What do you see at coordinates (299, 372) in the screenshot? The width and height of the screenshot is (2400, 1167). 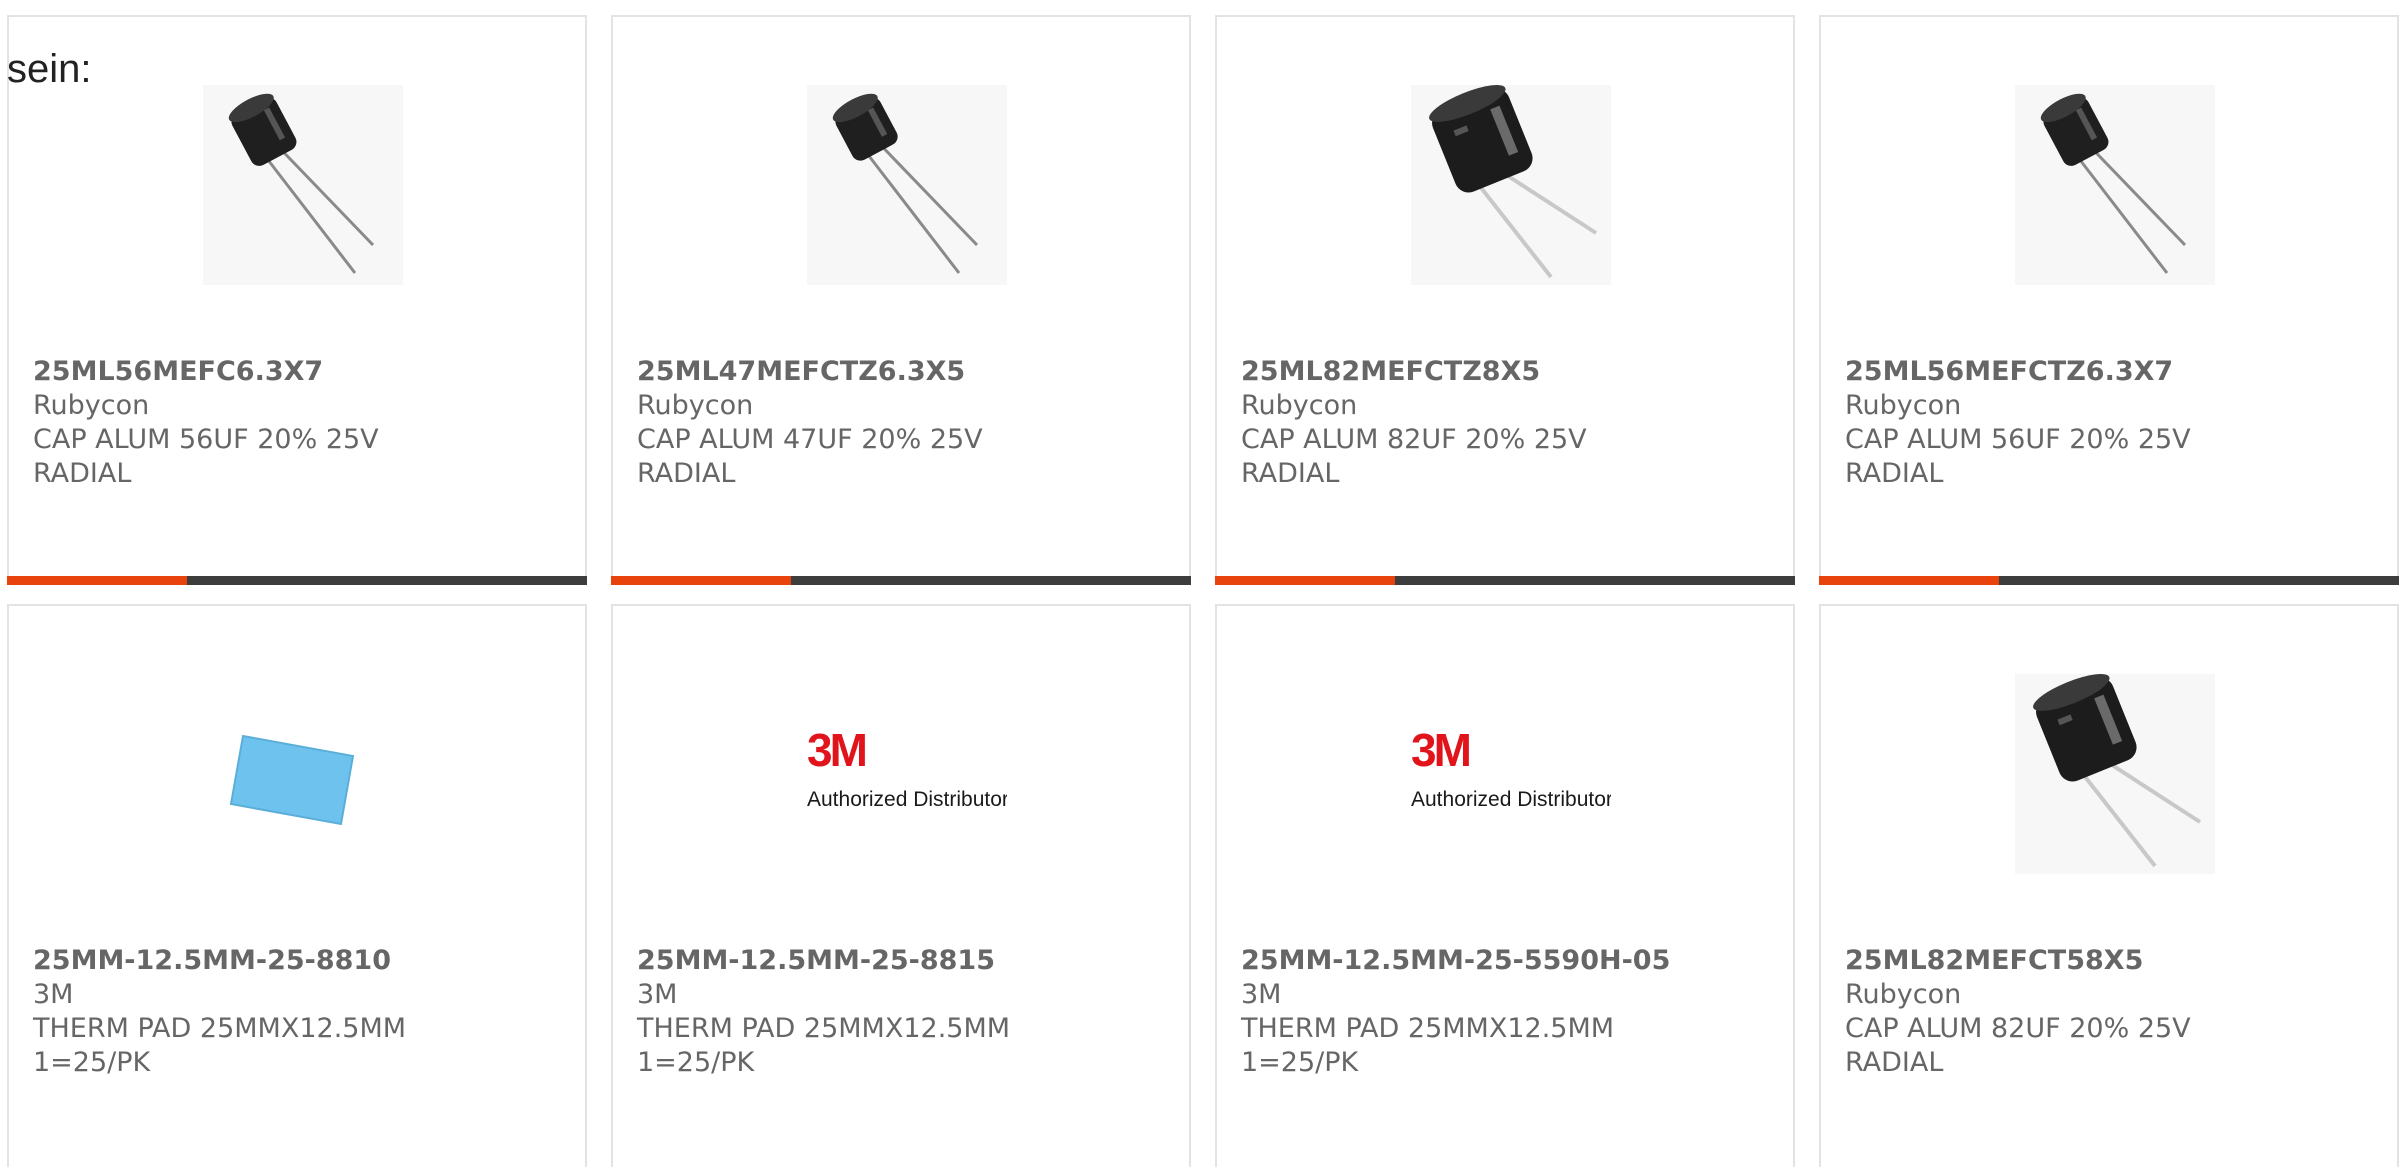 I see `part-number-link: 25ML56MEFC6.3X7` at bounding box center [299, 372].